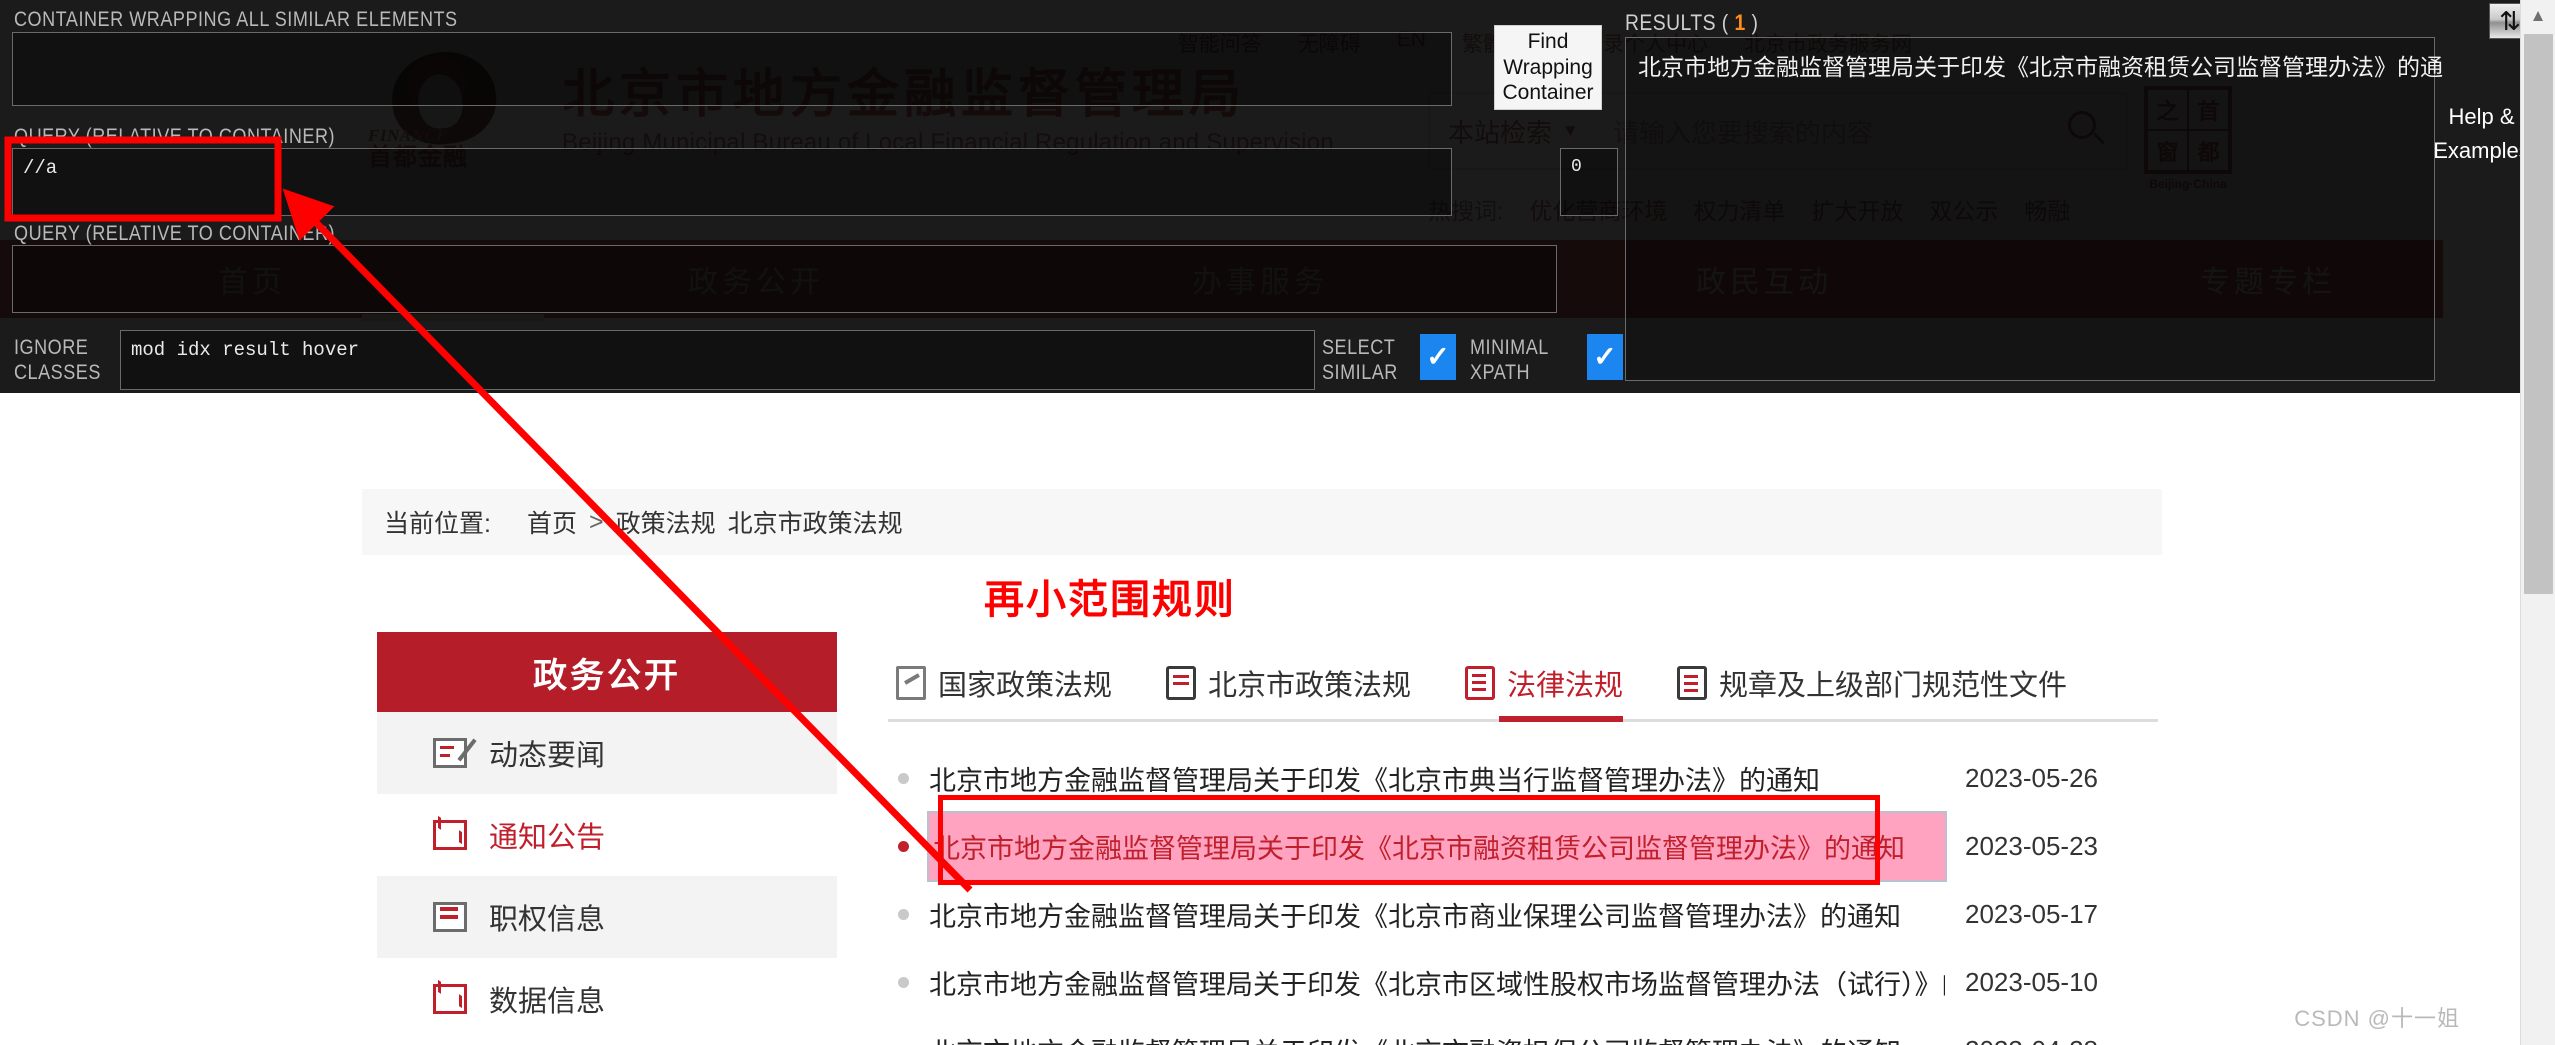 This screenshot has width=2555, height=1045. I want to click on find-button-line2: Wrapping, so click(1548, 67).